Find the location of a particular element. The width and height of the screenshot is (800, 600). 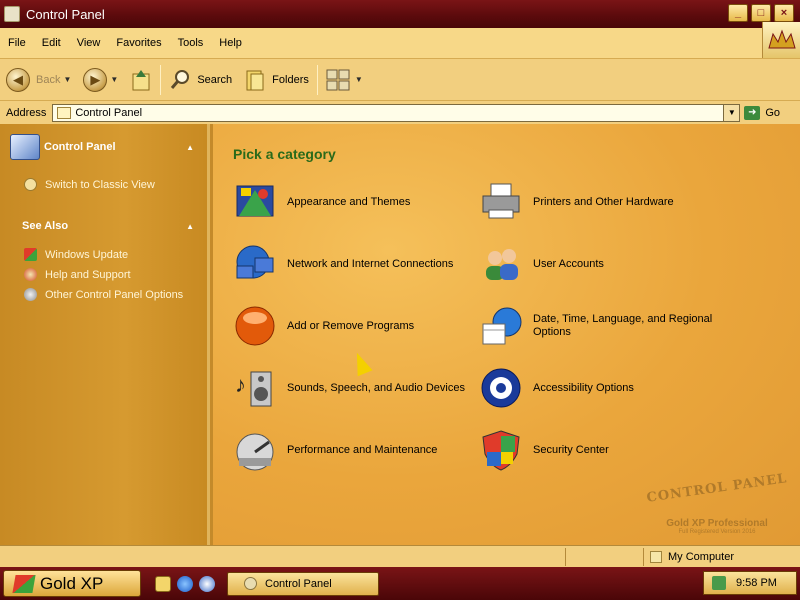

go-button: ➜ Go is located at coordinates (762, 112).